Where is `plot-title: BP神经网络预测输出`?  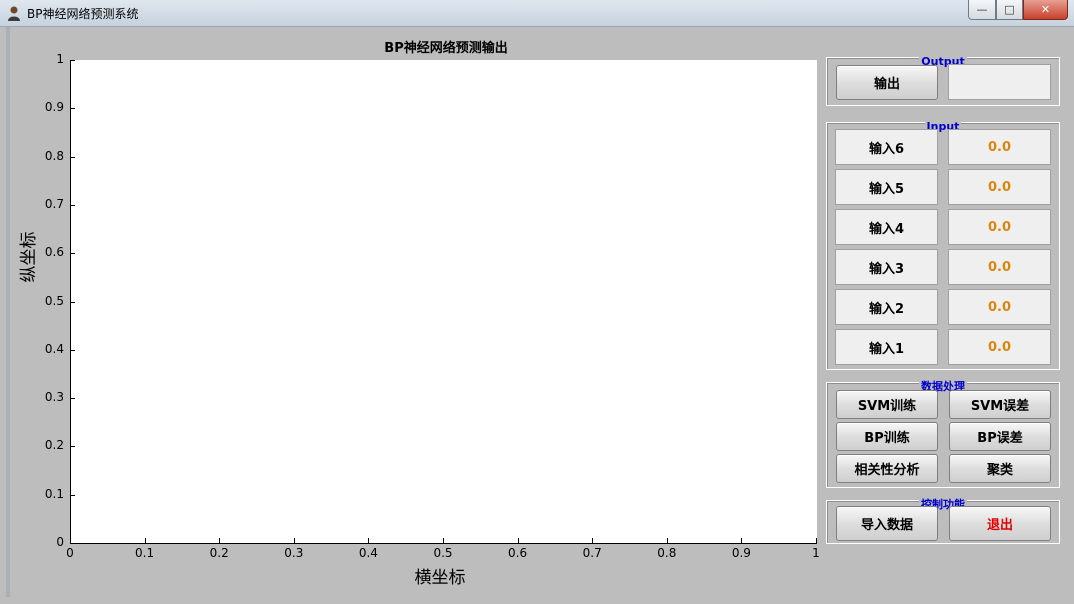
plot-title: BP神经网络预测输出 is located at coordinates (446, 48).